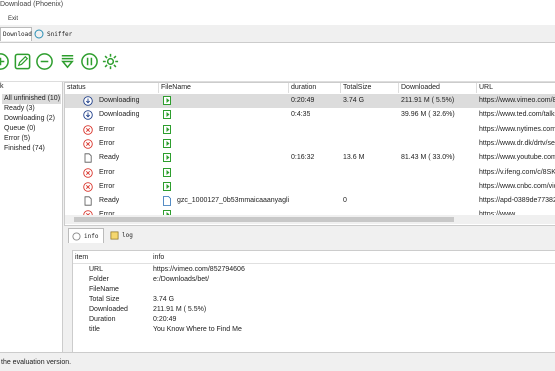 The height and width of the screenshot is (371, 555). Describe the element at coordinates (199, 269) in the screenshot. I see `info-value-url: https://vimeo.com/852794606` at that location.